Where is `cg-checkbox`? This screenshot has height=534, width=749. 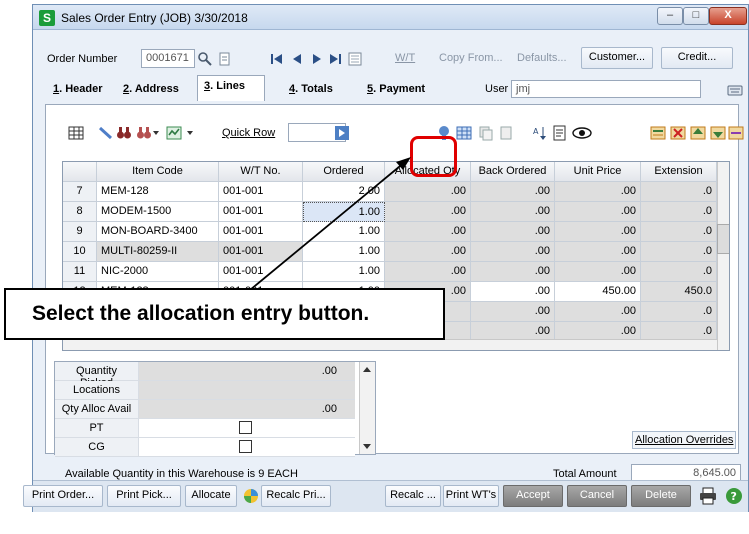 cg-checkbox is located at coordinates (245, 446).